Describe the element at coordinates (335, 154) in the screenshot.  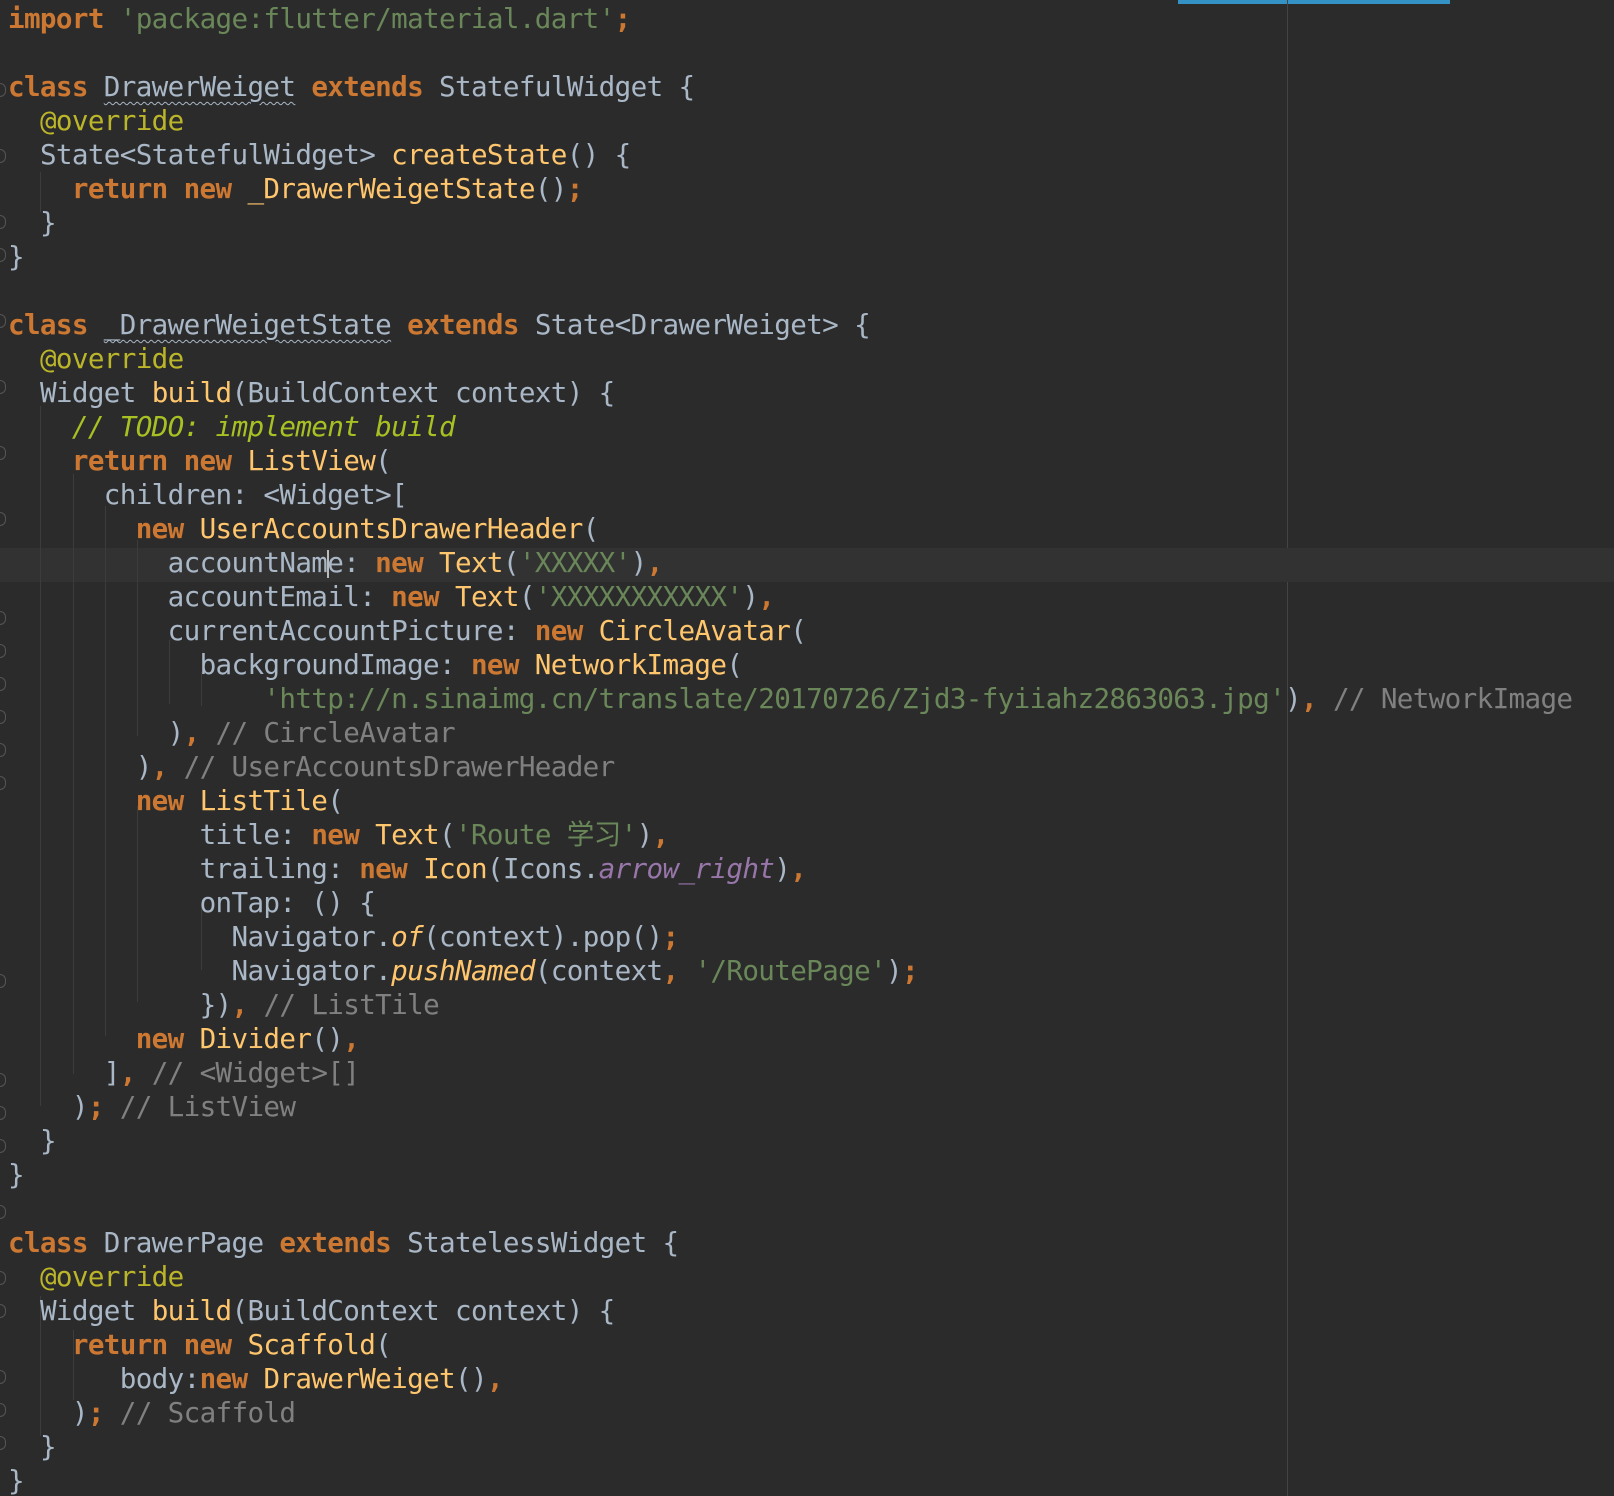
I see `code-line: State<StatefulWidget> createState() {` at that location.